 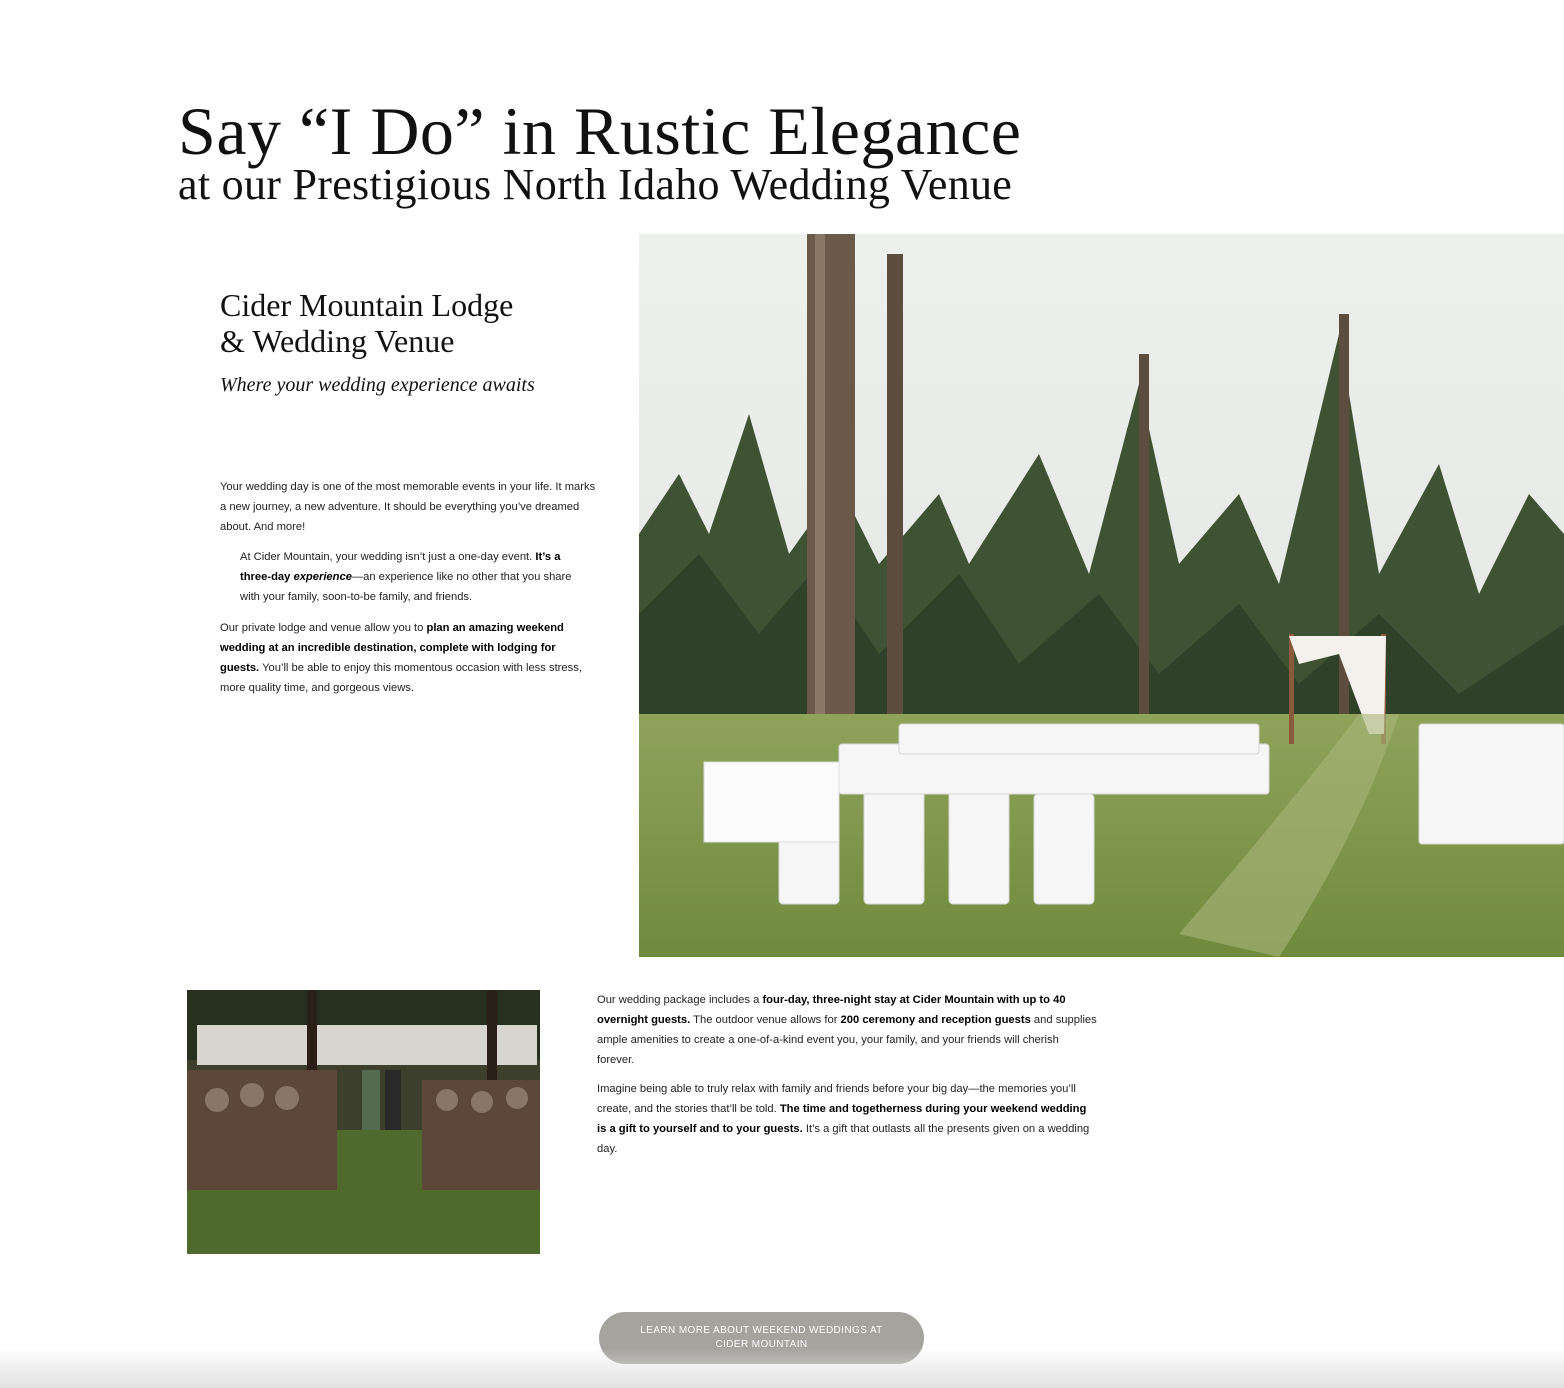 What do you see at coordinates (323, 628) in the screenshot?
I see `p3-text-a: Our private lodge and venue allow you to` at bounding box center [323, 628].